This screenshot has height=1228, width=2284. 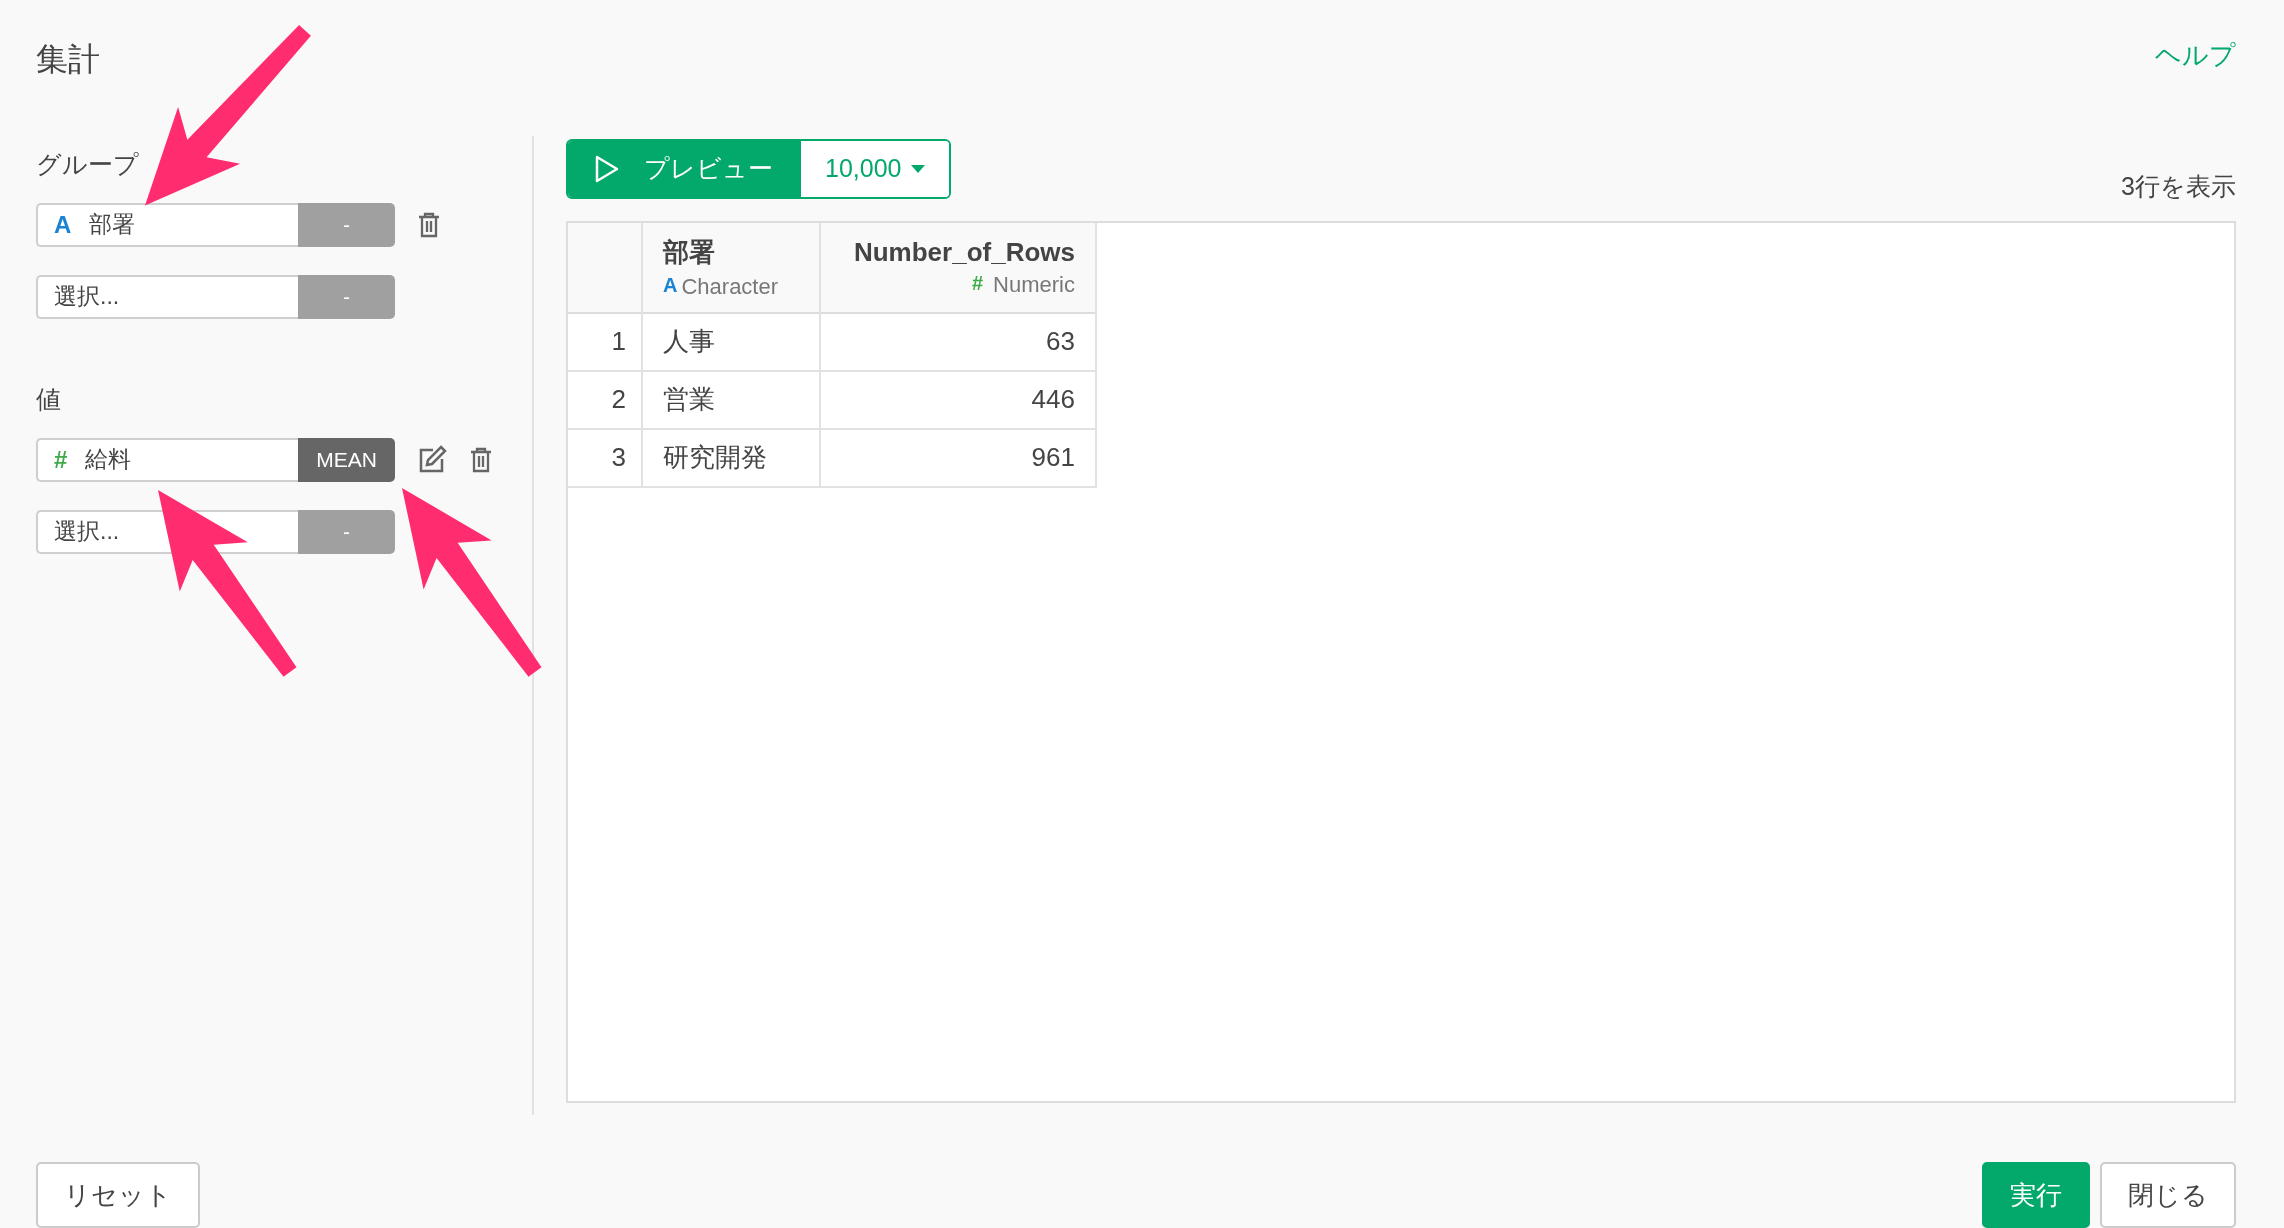 What do you see at coordinates (346, 459) in the screenshot?
I see `function-button: MEAN` at bounding box center [346, 459].